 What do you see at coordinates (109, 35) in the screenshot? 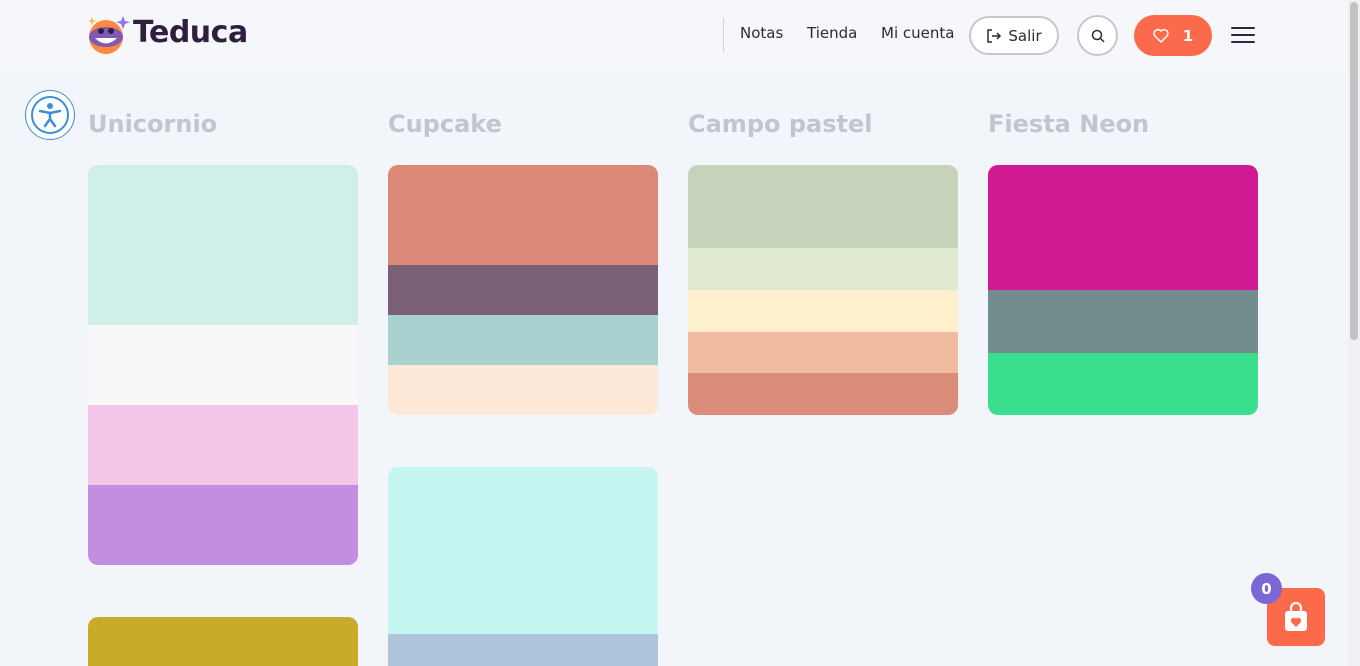
I see `logo-mascot-icon` at bounding box center [109, 35].